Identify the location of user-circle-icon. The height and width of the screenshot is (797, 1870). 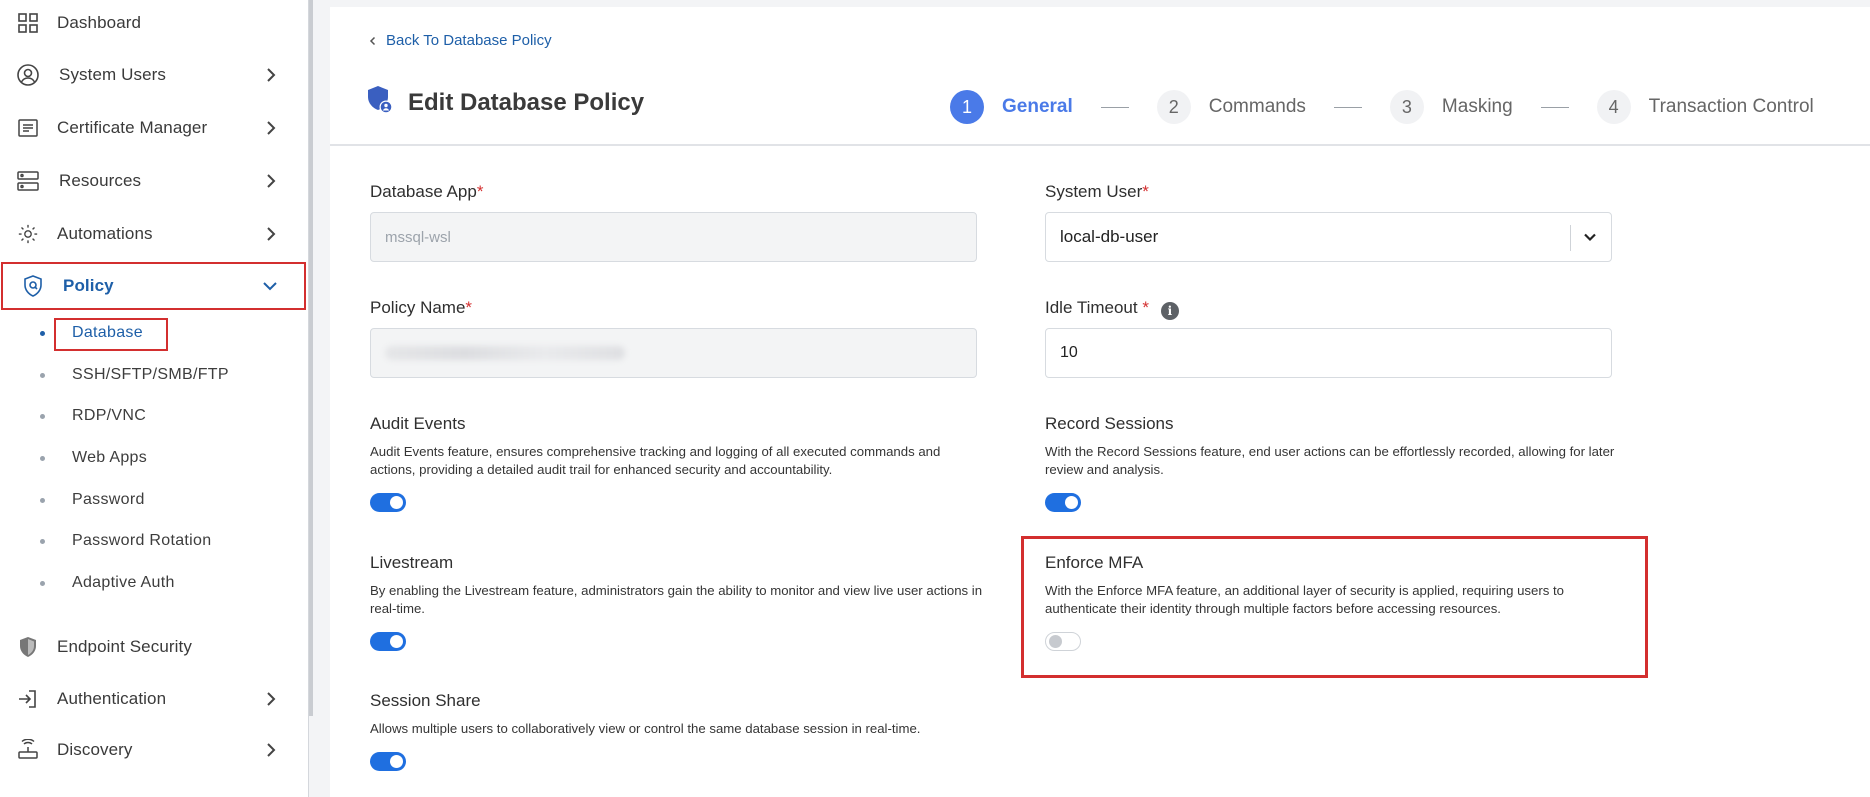
(28, 75).